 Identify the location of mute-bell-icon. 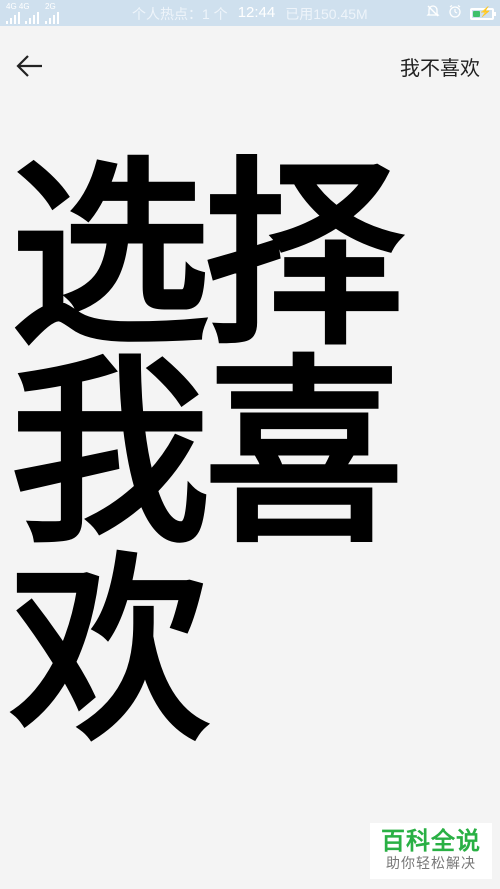
(433, 13).